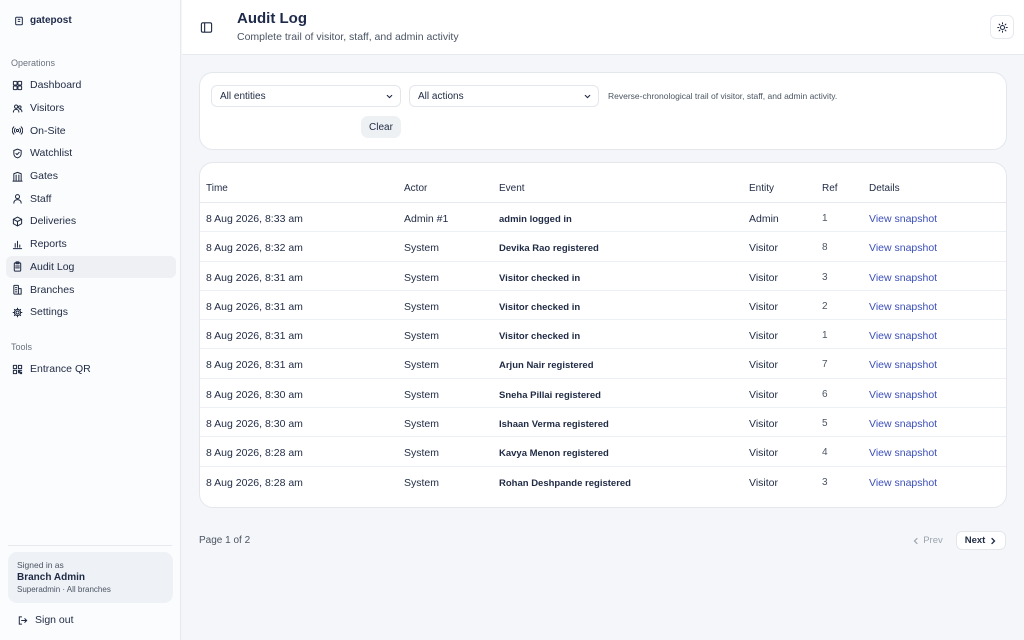 The image size is (1024, 640). What do you see at coordinates (830, 188) in the screenshot?
I see `column-header-ref: Ref` at bounding box center [830, 188].